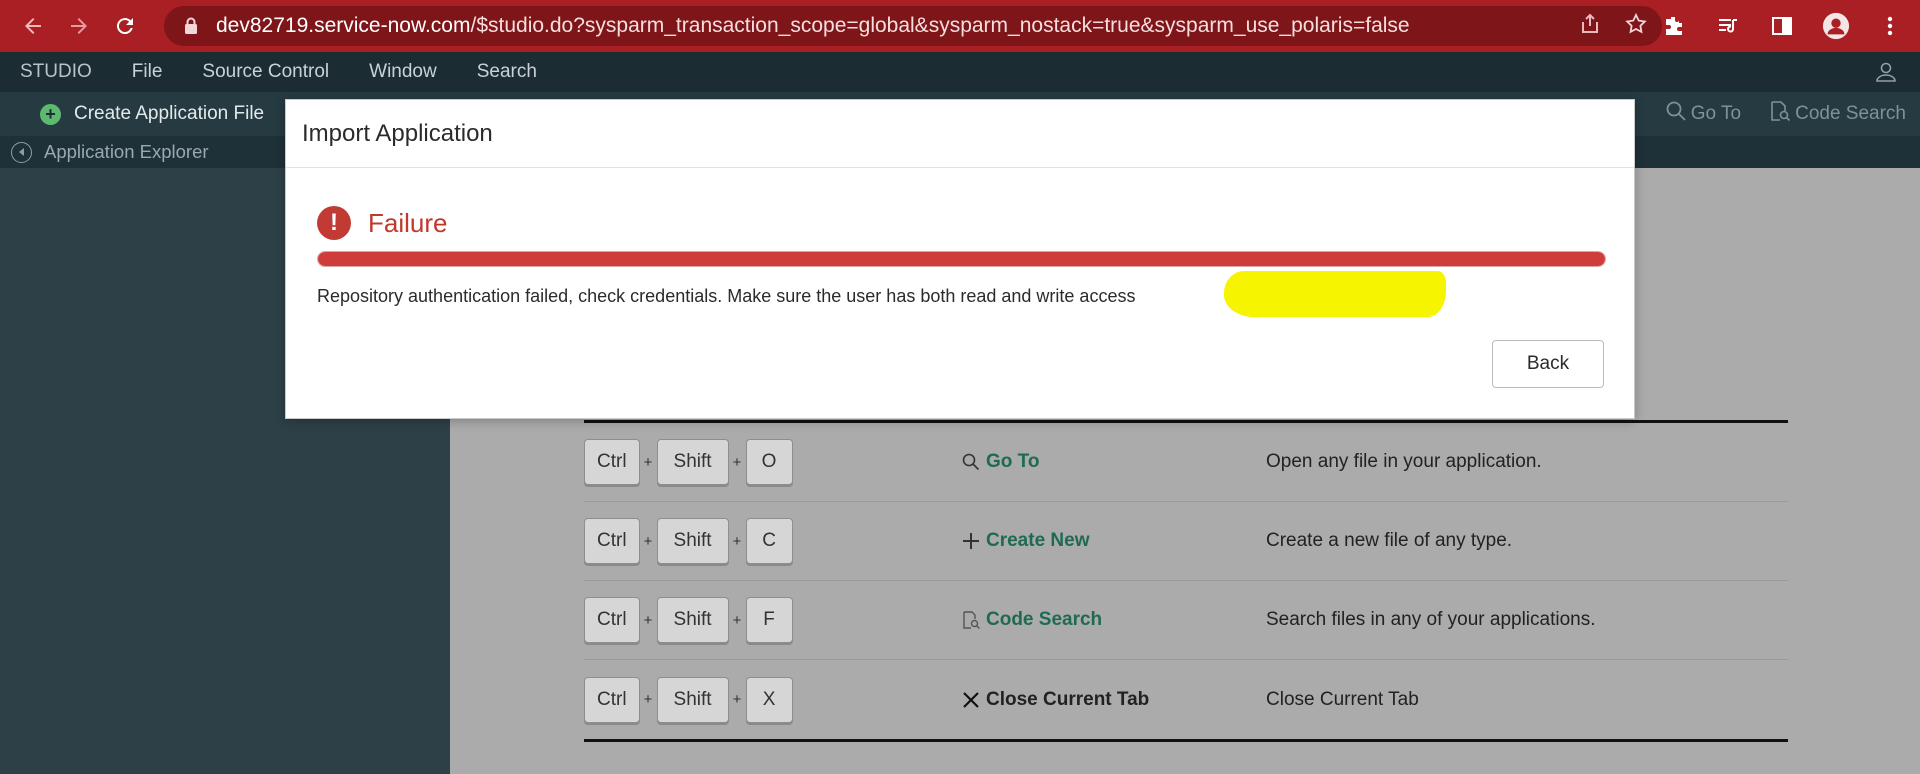  What do you see at coordinates (1850, 113) in the screenshot?
I see `code-search-label: Code Search` at bounding box center [1850, 113].